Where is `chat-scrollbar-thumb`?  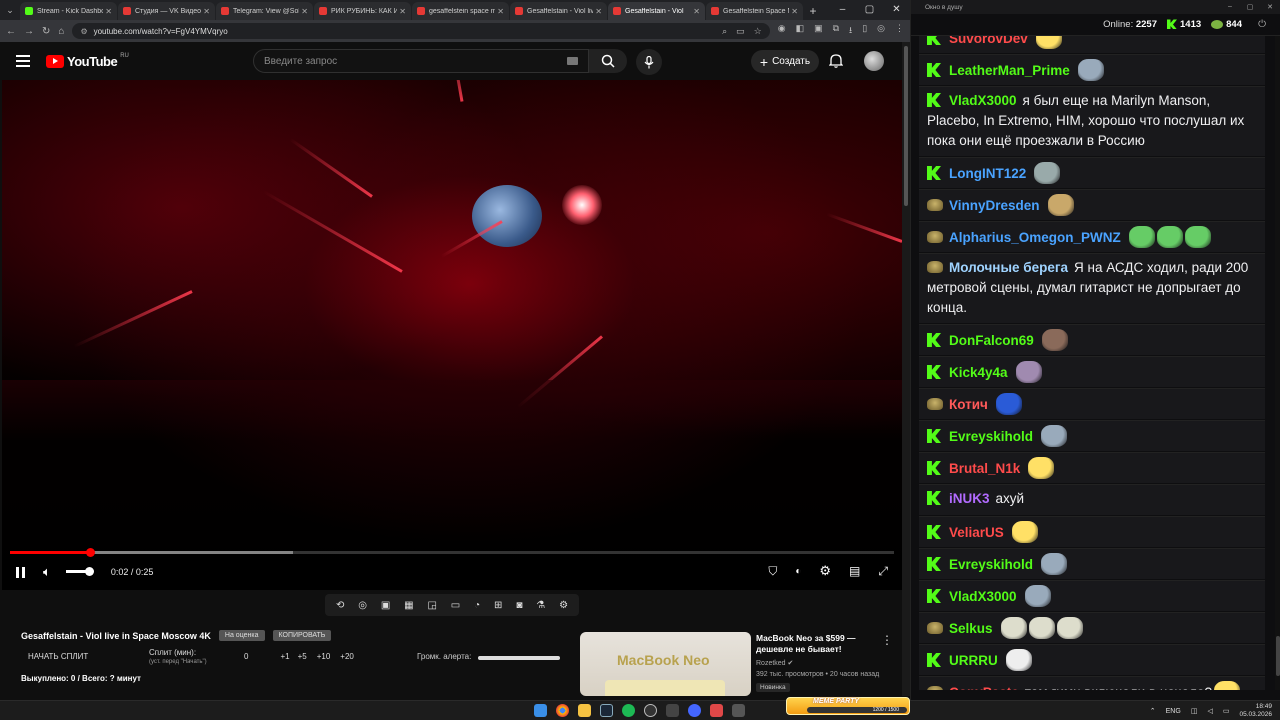
chat-scrollbar-thumb is located at coordinates (1278, 656).